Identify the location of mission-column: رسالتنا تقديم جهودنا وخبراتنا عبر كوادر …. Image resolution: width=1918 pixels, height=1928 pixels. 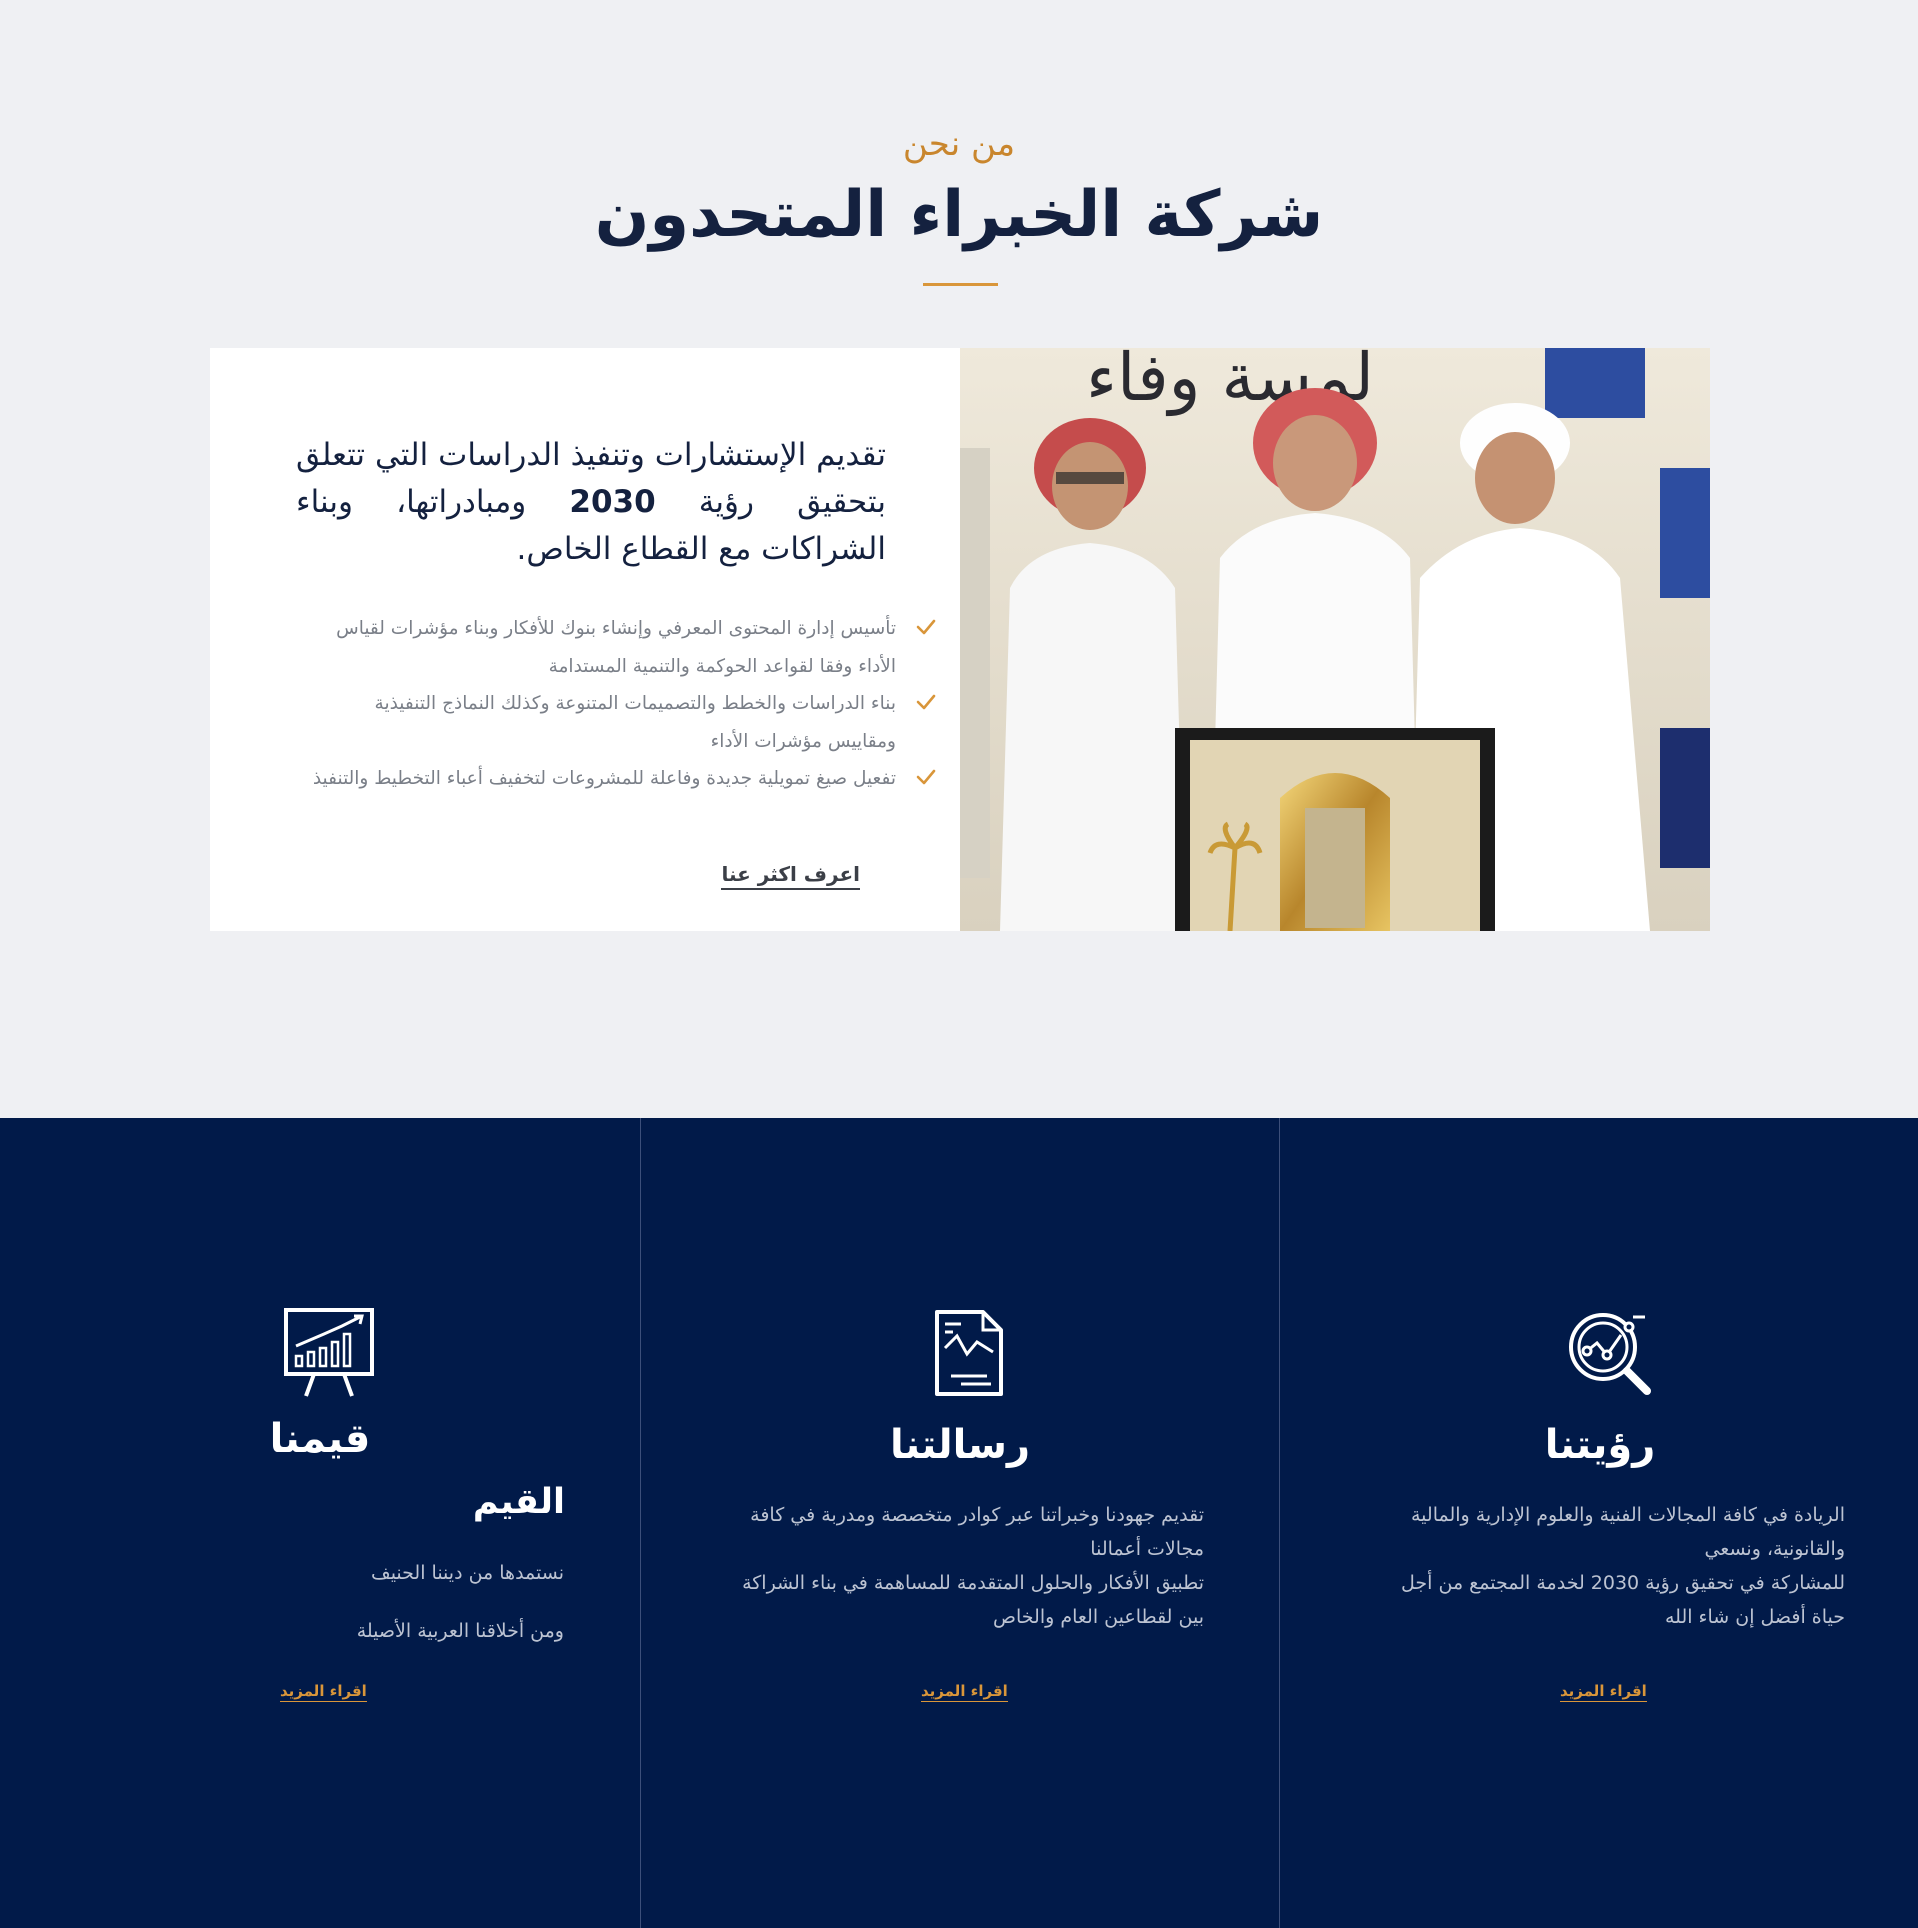
(960, 1523).